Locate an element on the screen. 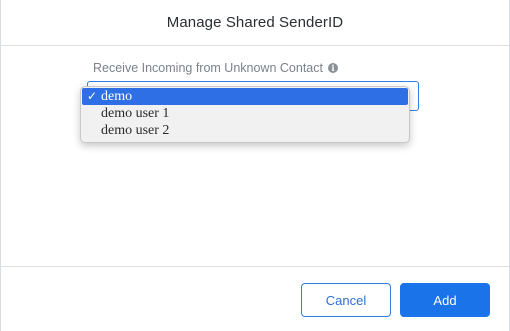  contact-dropdown-list: ✓ demo demo user 1 demo user 2 is located at coordinates (245, 114).